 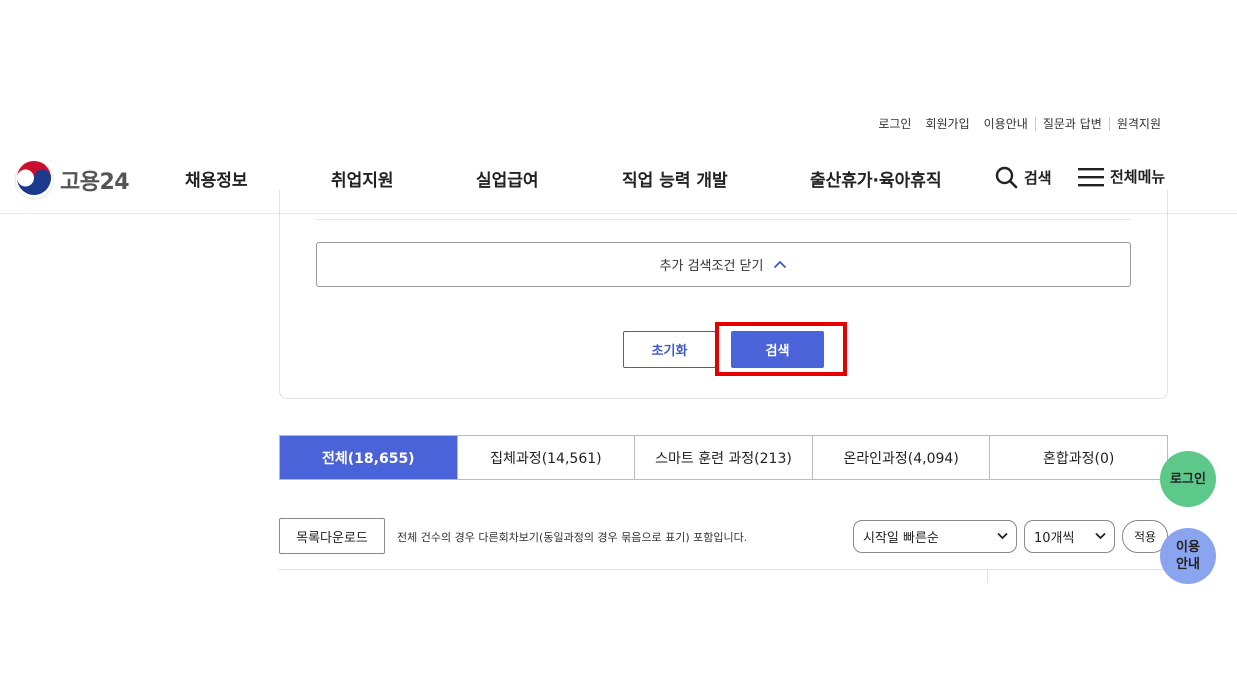 I want to click on reset-button: 초기화, so click(x=669, y=349).